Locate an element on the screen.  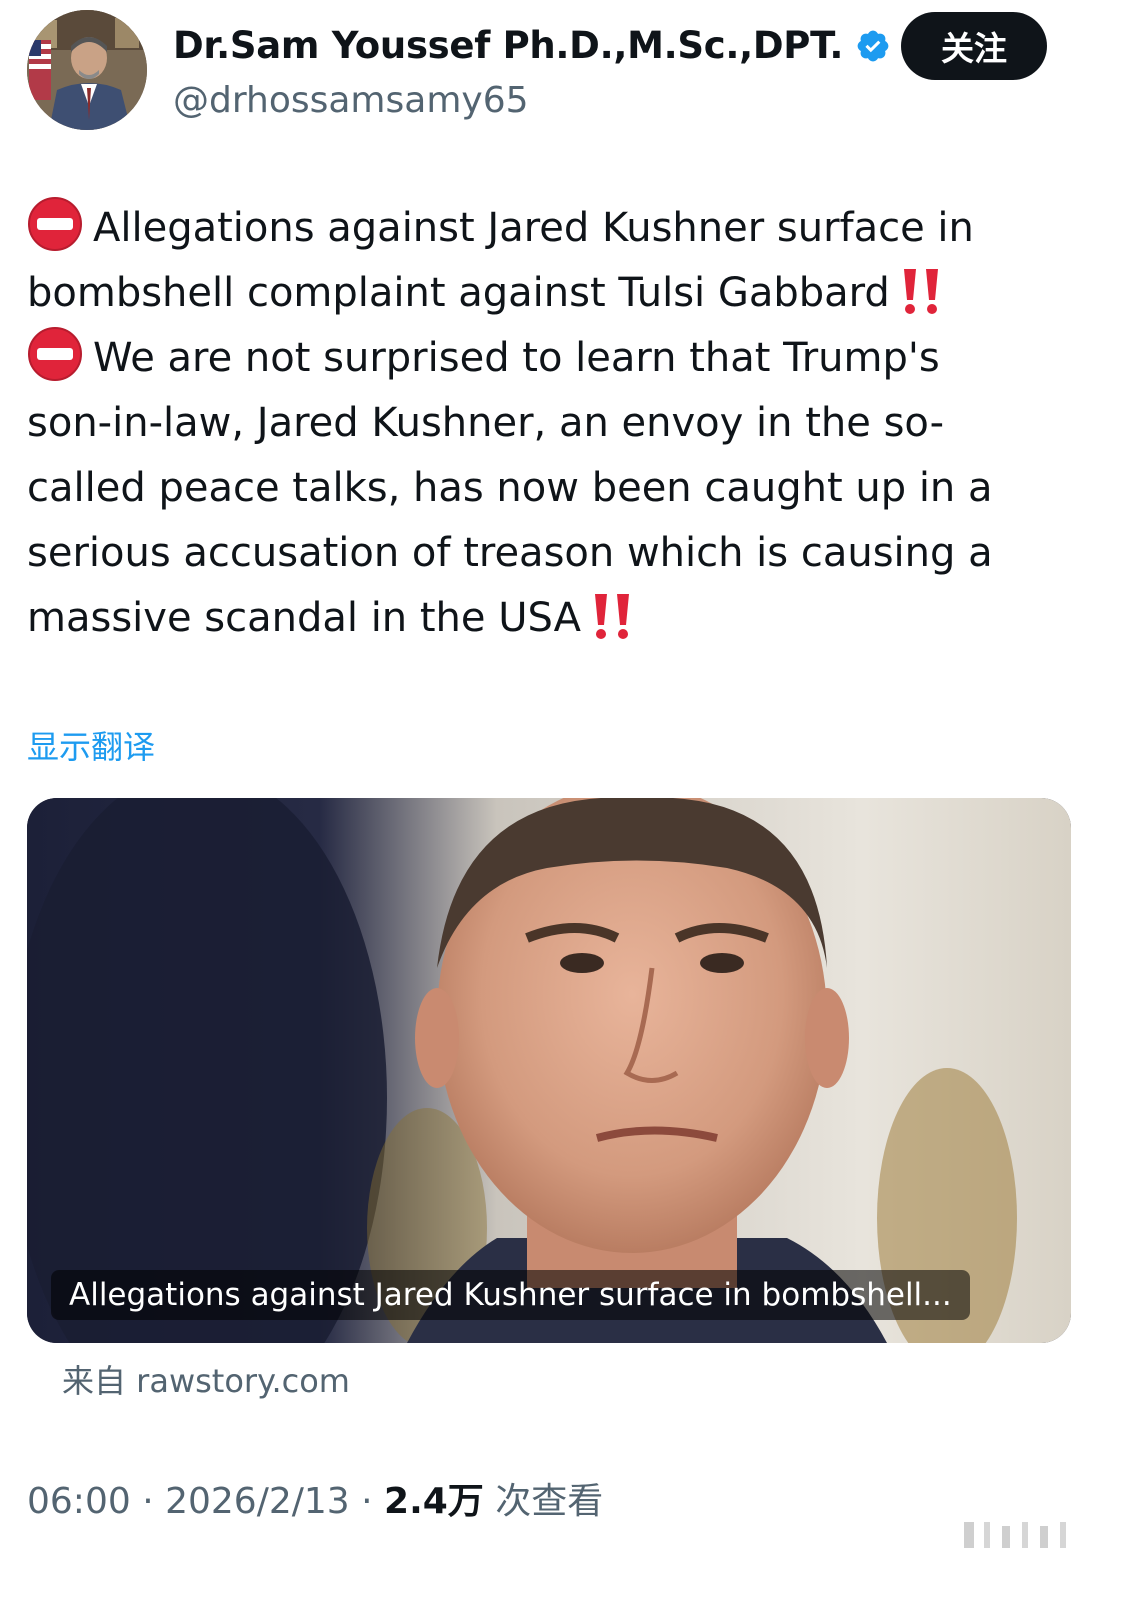
tweet-time: 06:00 is located at coordinates (79, 1501).